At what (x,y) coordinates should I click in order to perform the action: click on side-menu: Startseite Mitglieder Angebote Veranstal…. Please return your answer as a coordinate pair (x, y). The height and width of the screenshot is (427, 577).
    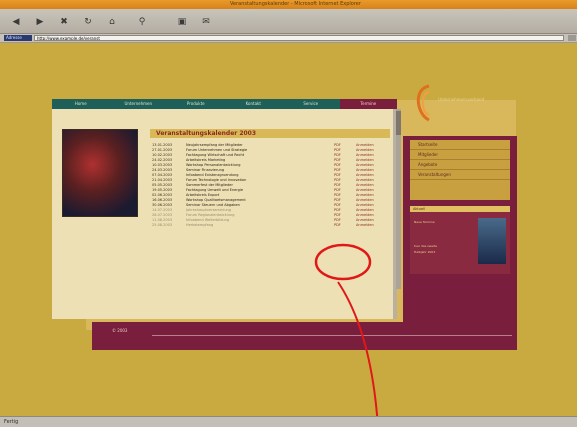
    Looking at the image, I should click on (460, 170).